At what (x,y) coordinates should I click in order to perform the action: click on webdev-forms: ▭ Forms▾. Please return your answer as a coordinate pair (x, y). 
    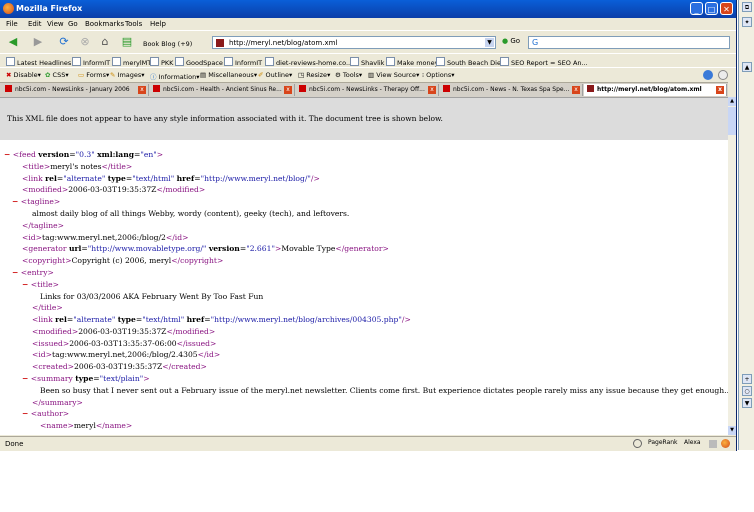
    Looking at the image, I should click on (93, 75).